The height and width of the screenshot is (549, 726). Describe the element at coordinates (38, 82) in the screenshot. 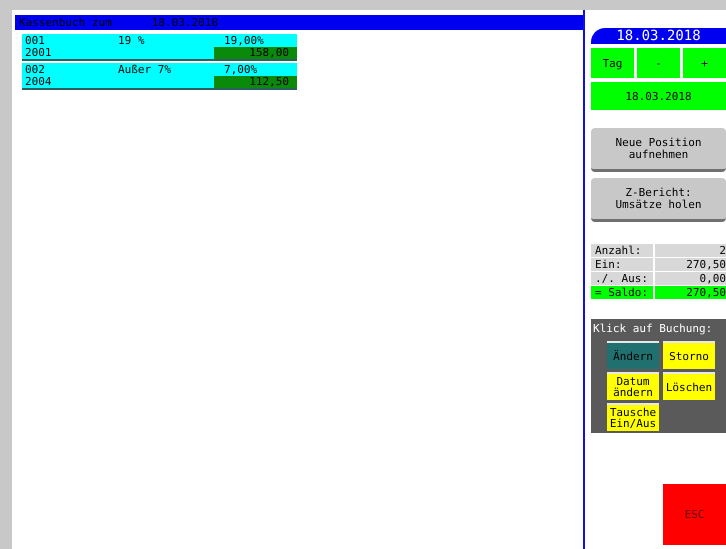

I see `account-number: 2004` at that location.